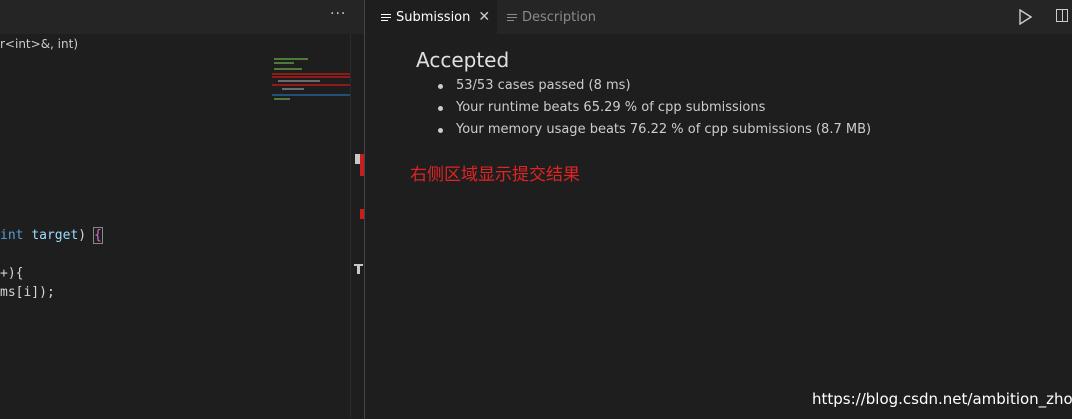 This screenshot has height=419, width=1072. Describe the element at coordinates (559, 17) in the screenshot. I see `tab-label: Description` at that location.